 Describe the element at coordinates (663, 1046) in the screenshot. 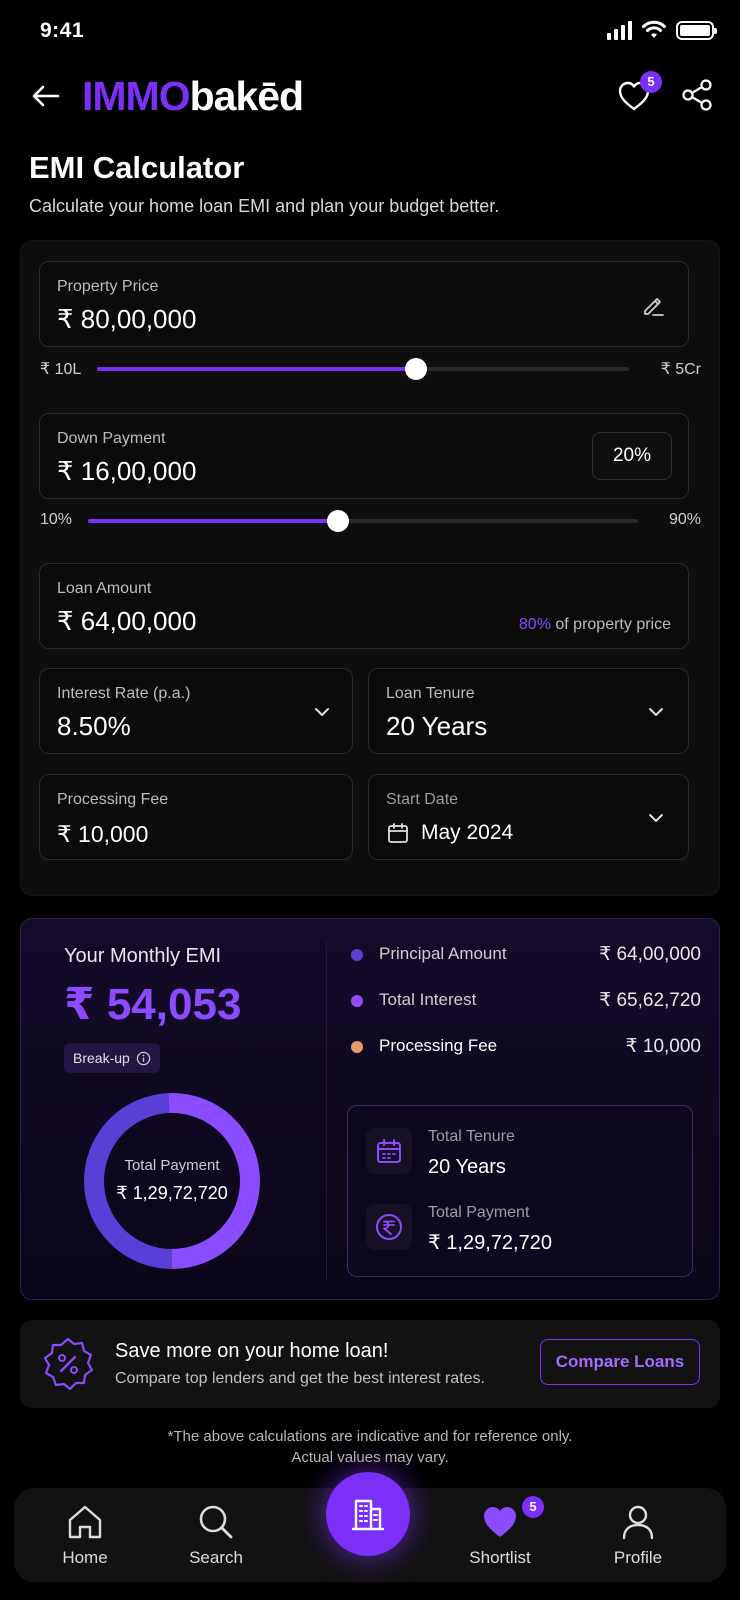

I see `legend-value: ₹ 10,000` at that location.